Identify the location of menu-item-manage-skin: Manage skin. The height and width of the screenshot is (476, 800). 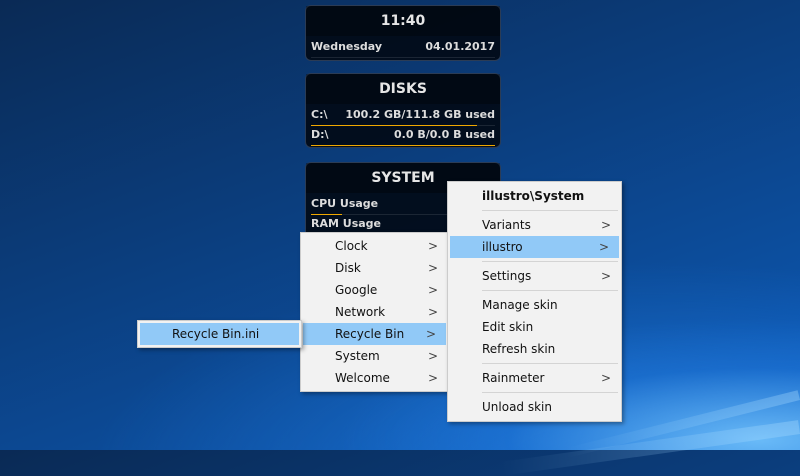
(534, 305).